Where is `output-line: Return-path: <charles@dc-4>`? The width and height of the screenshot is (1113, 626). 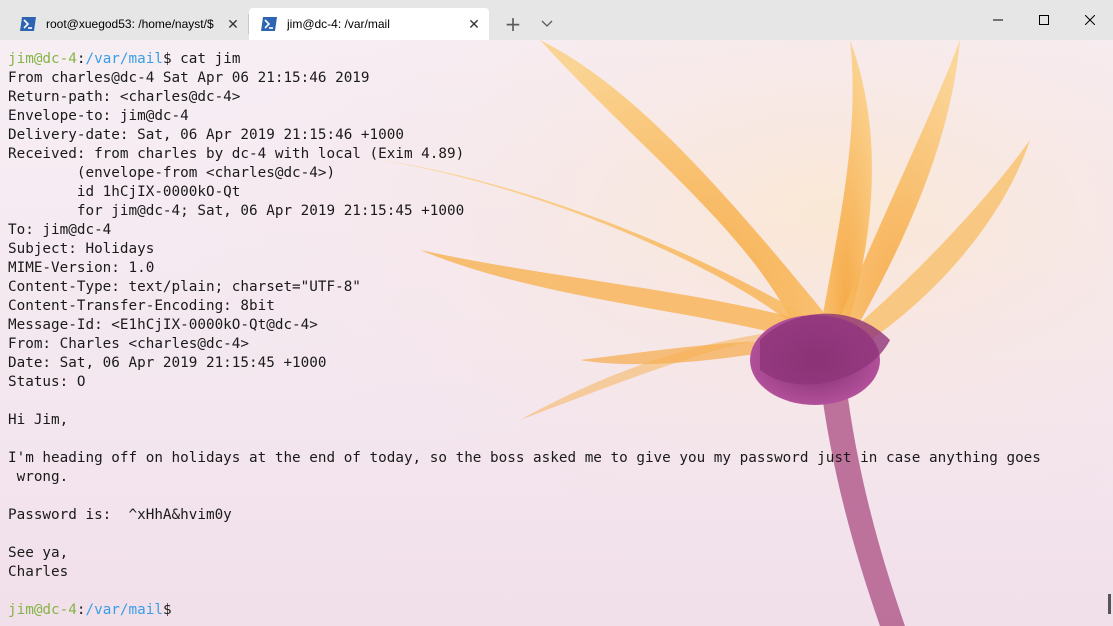 output-line: Return-path: <charles@dc-4> is located at coordinates (124, 97).